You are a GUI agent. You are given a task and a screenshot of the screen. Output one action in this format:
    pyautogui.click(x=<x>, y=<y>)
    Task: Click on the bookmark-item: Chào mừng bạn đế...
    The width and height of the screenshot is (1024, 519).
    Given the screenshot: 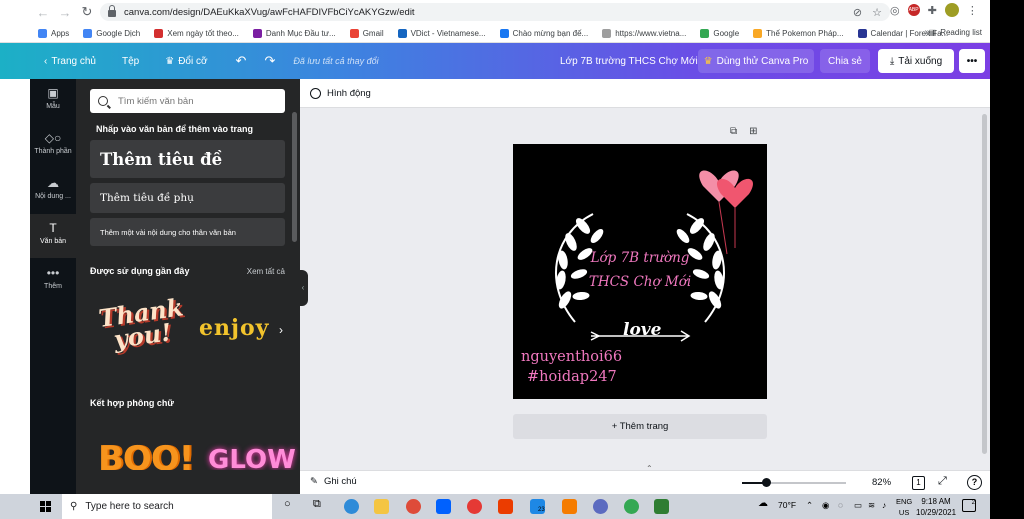 What is the action you would take?
    pyautogui.click(x=543, y=33)
    